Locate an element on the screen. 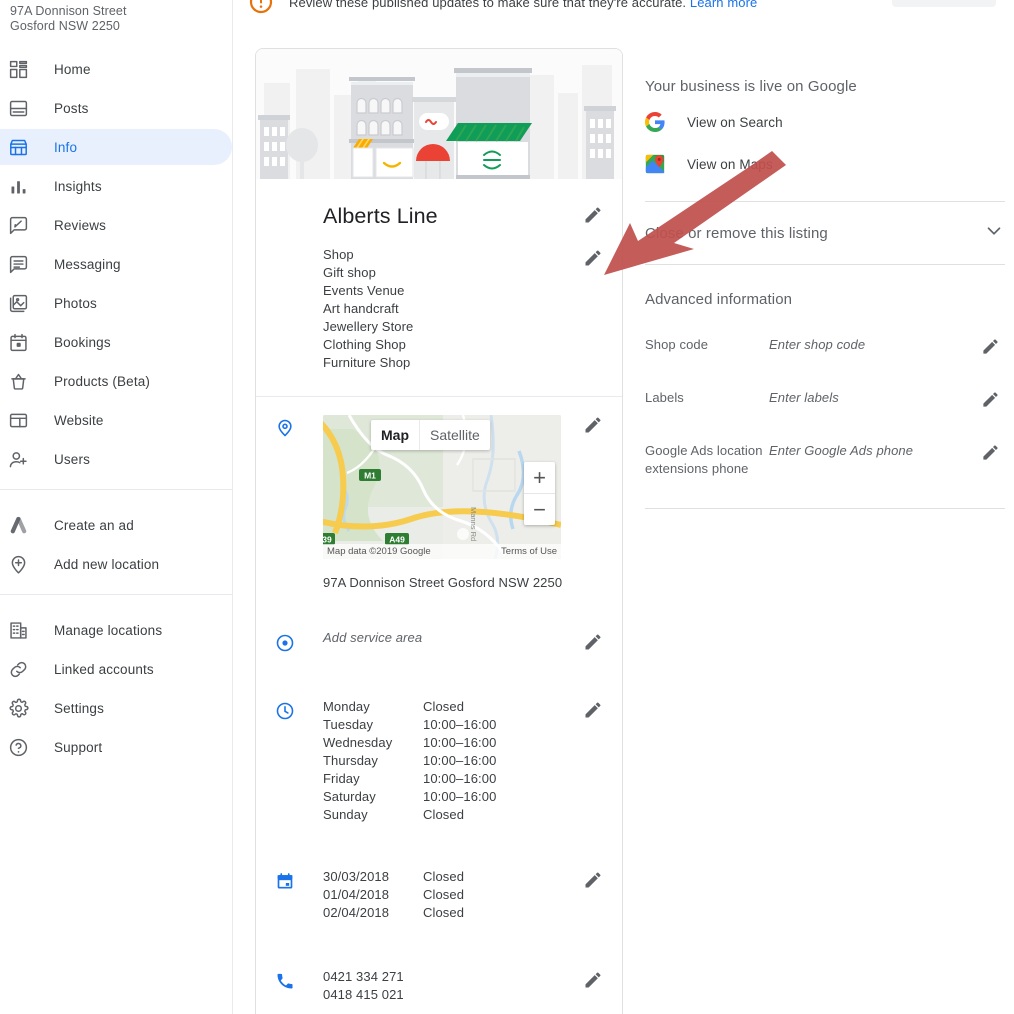  map-terms-of-use-link: Terms of Use is located at coordinates (529, 551).